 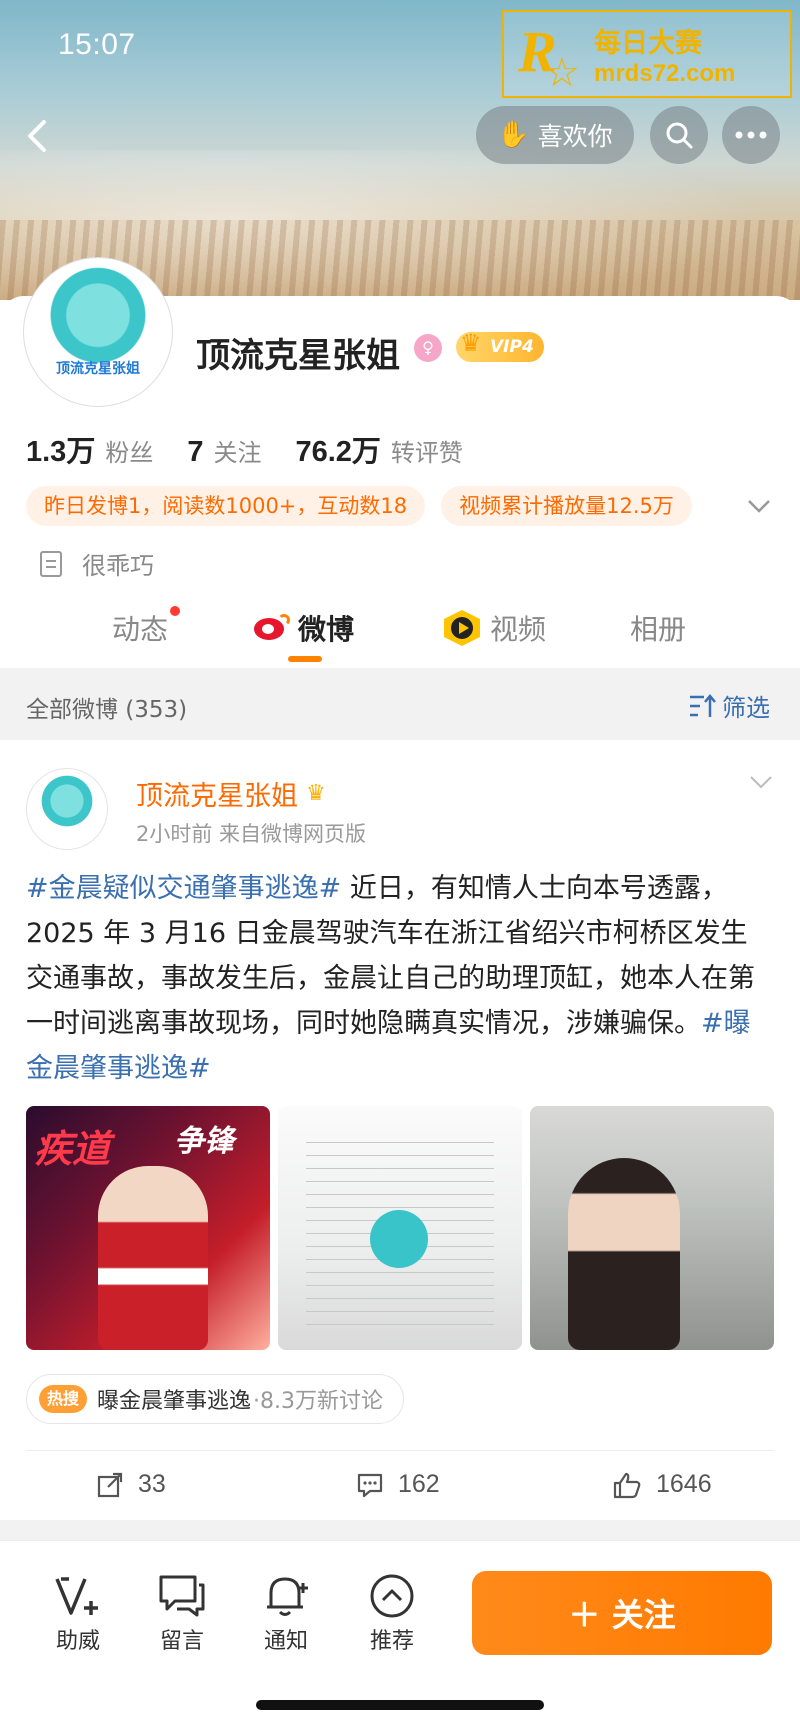 I want to click on like-you-button: ✋ 喜欢你, so click(x=555, y=135).